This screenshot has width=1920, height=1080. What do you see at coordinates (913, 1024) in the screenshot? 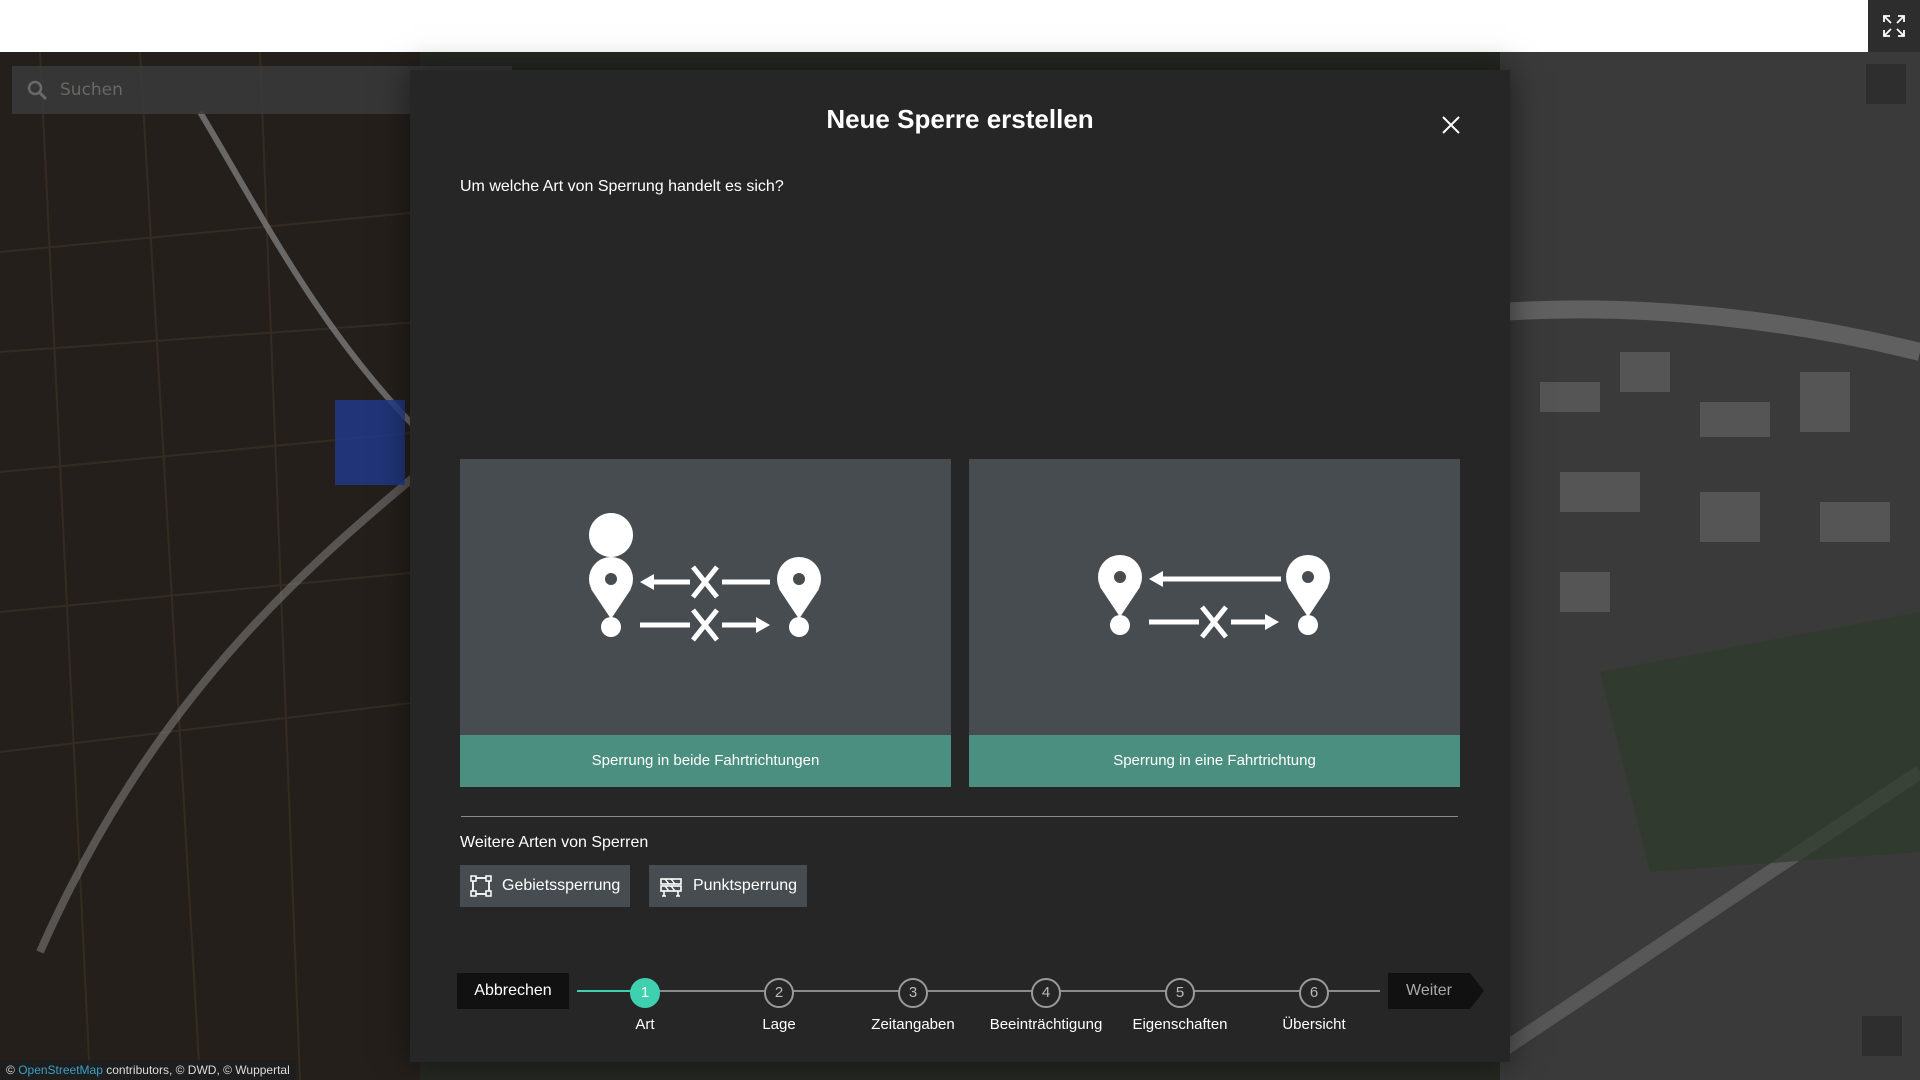
I see `step-3-label: Zeitangaben` at bounding box center [913, 1024].